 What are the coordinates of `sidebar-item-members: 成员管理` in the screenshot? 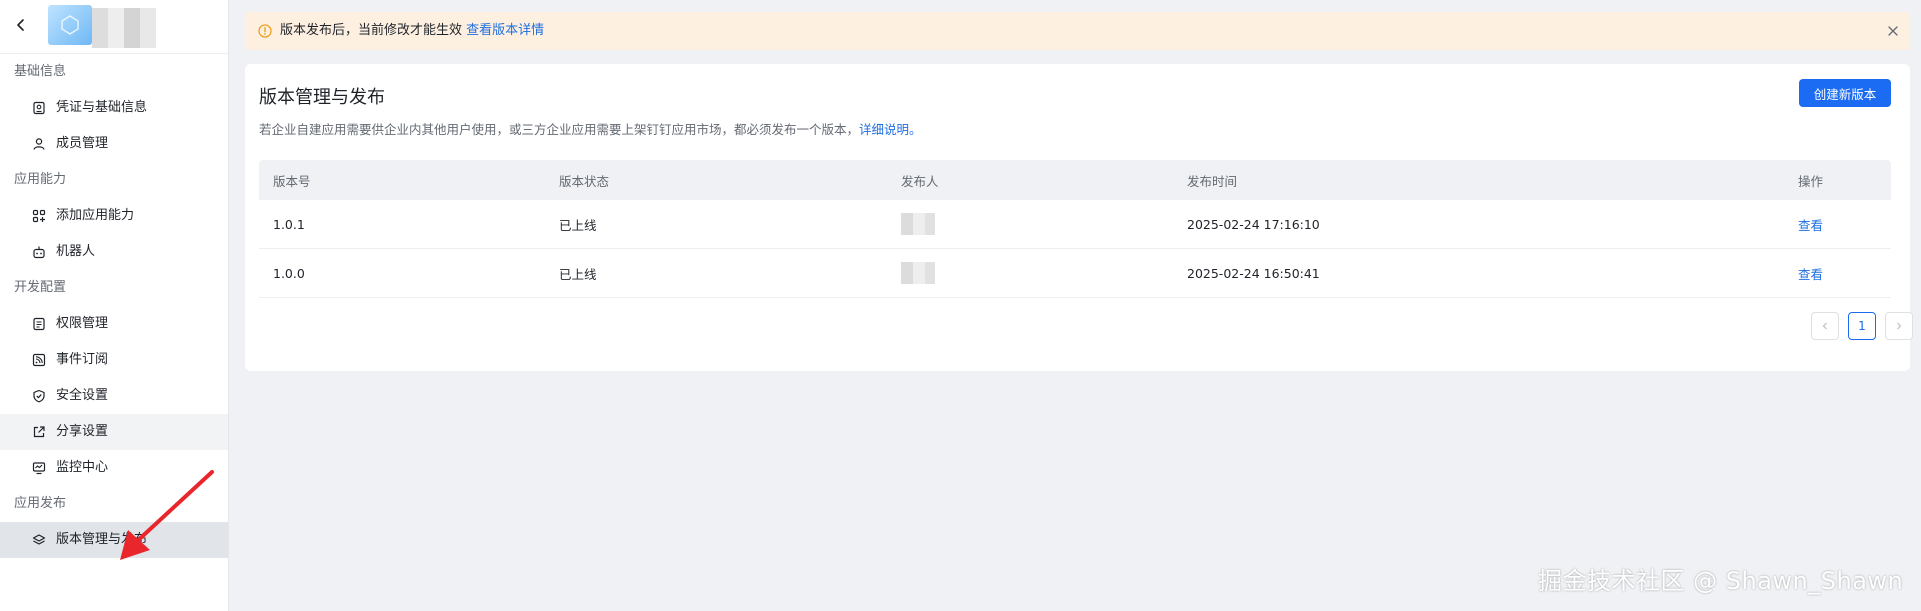 It's located at (114, 144).